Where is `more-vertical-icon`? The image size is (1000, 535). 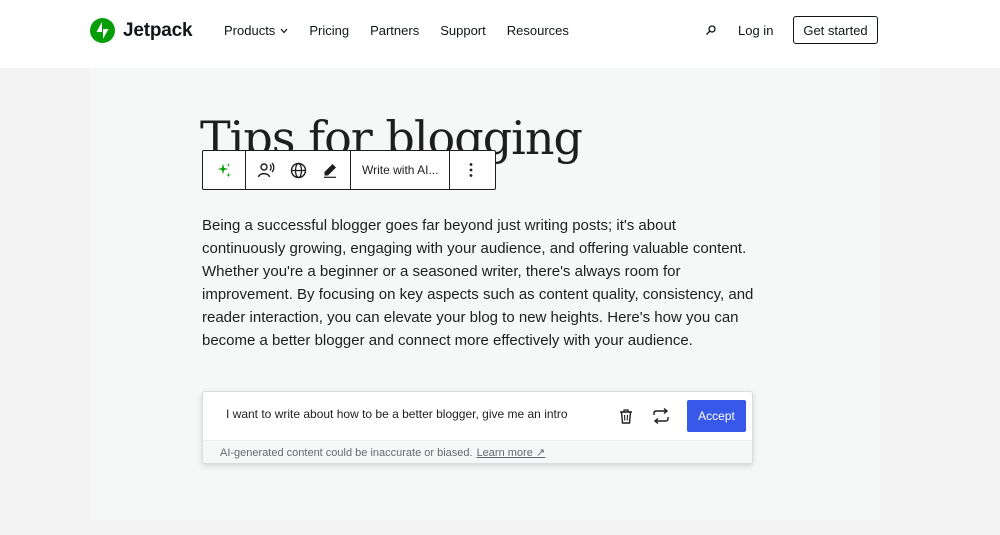 more-vertical-icon is located at coordinates (471, 170).